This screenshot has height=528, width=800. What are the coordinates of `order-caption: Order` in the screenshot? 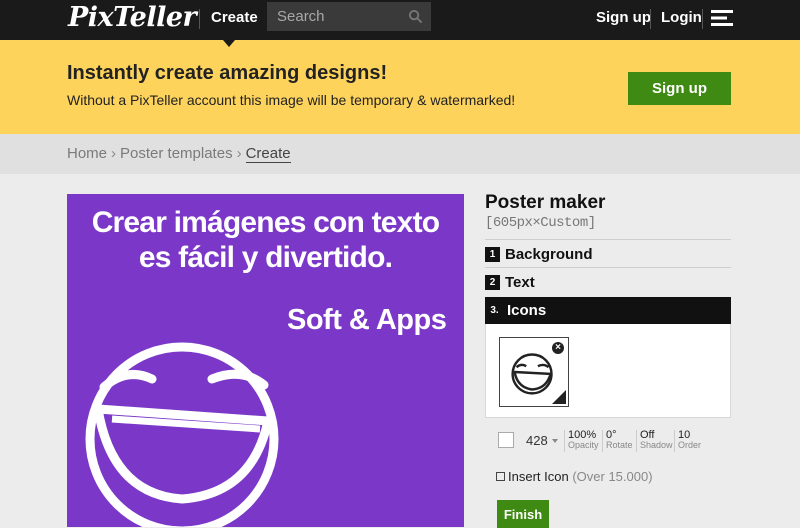 It's located at (690, 445).